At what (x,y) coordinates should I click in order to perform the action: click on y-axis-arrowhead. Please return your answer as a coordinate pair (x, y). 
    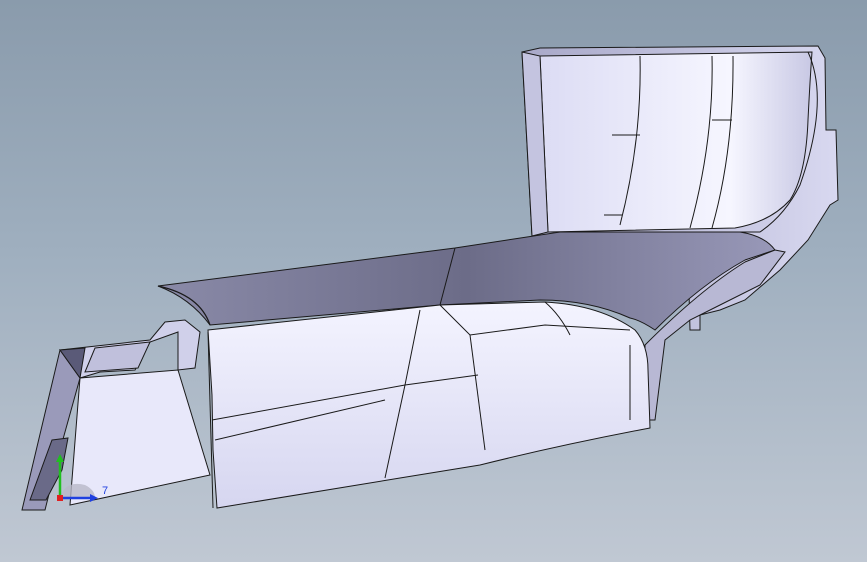
    Looking at the image, I should click on (60, 458).